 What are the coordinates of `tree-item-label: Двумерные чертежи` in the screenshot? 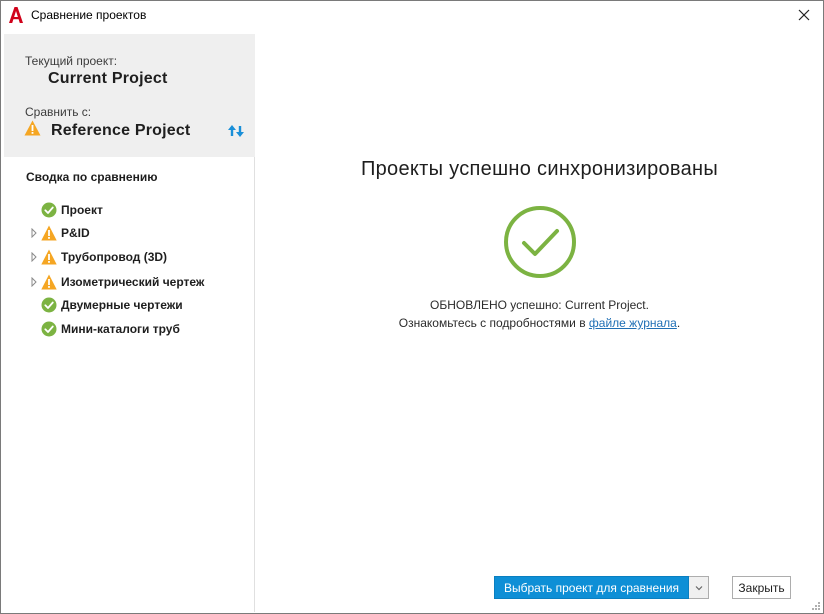 It's located at (122, 305).